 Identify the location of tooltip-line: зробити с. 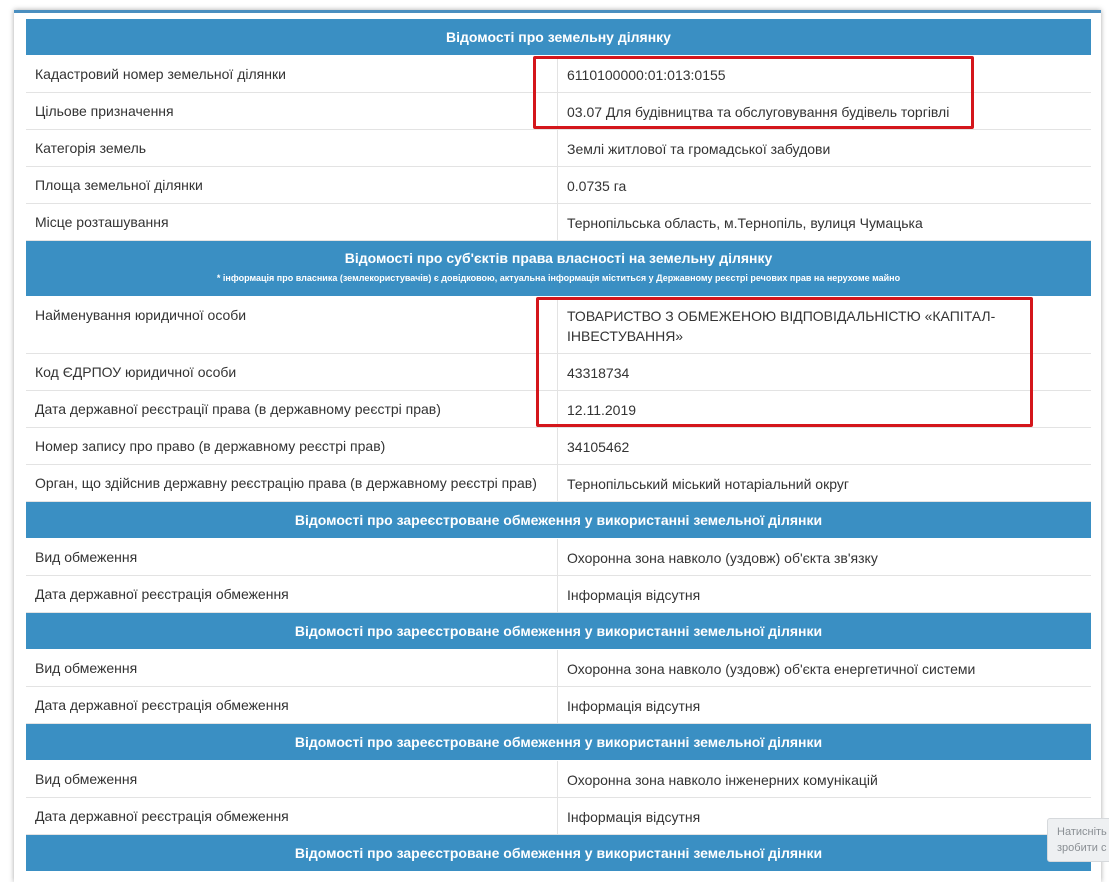
(1082, 848).